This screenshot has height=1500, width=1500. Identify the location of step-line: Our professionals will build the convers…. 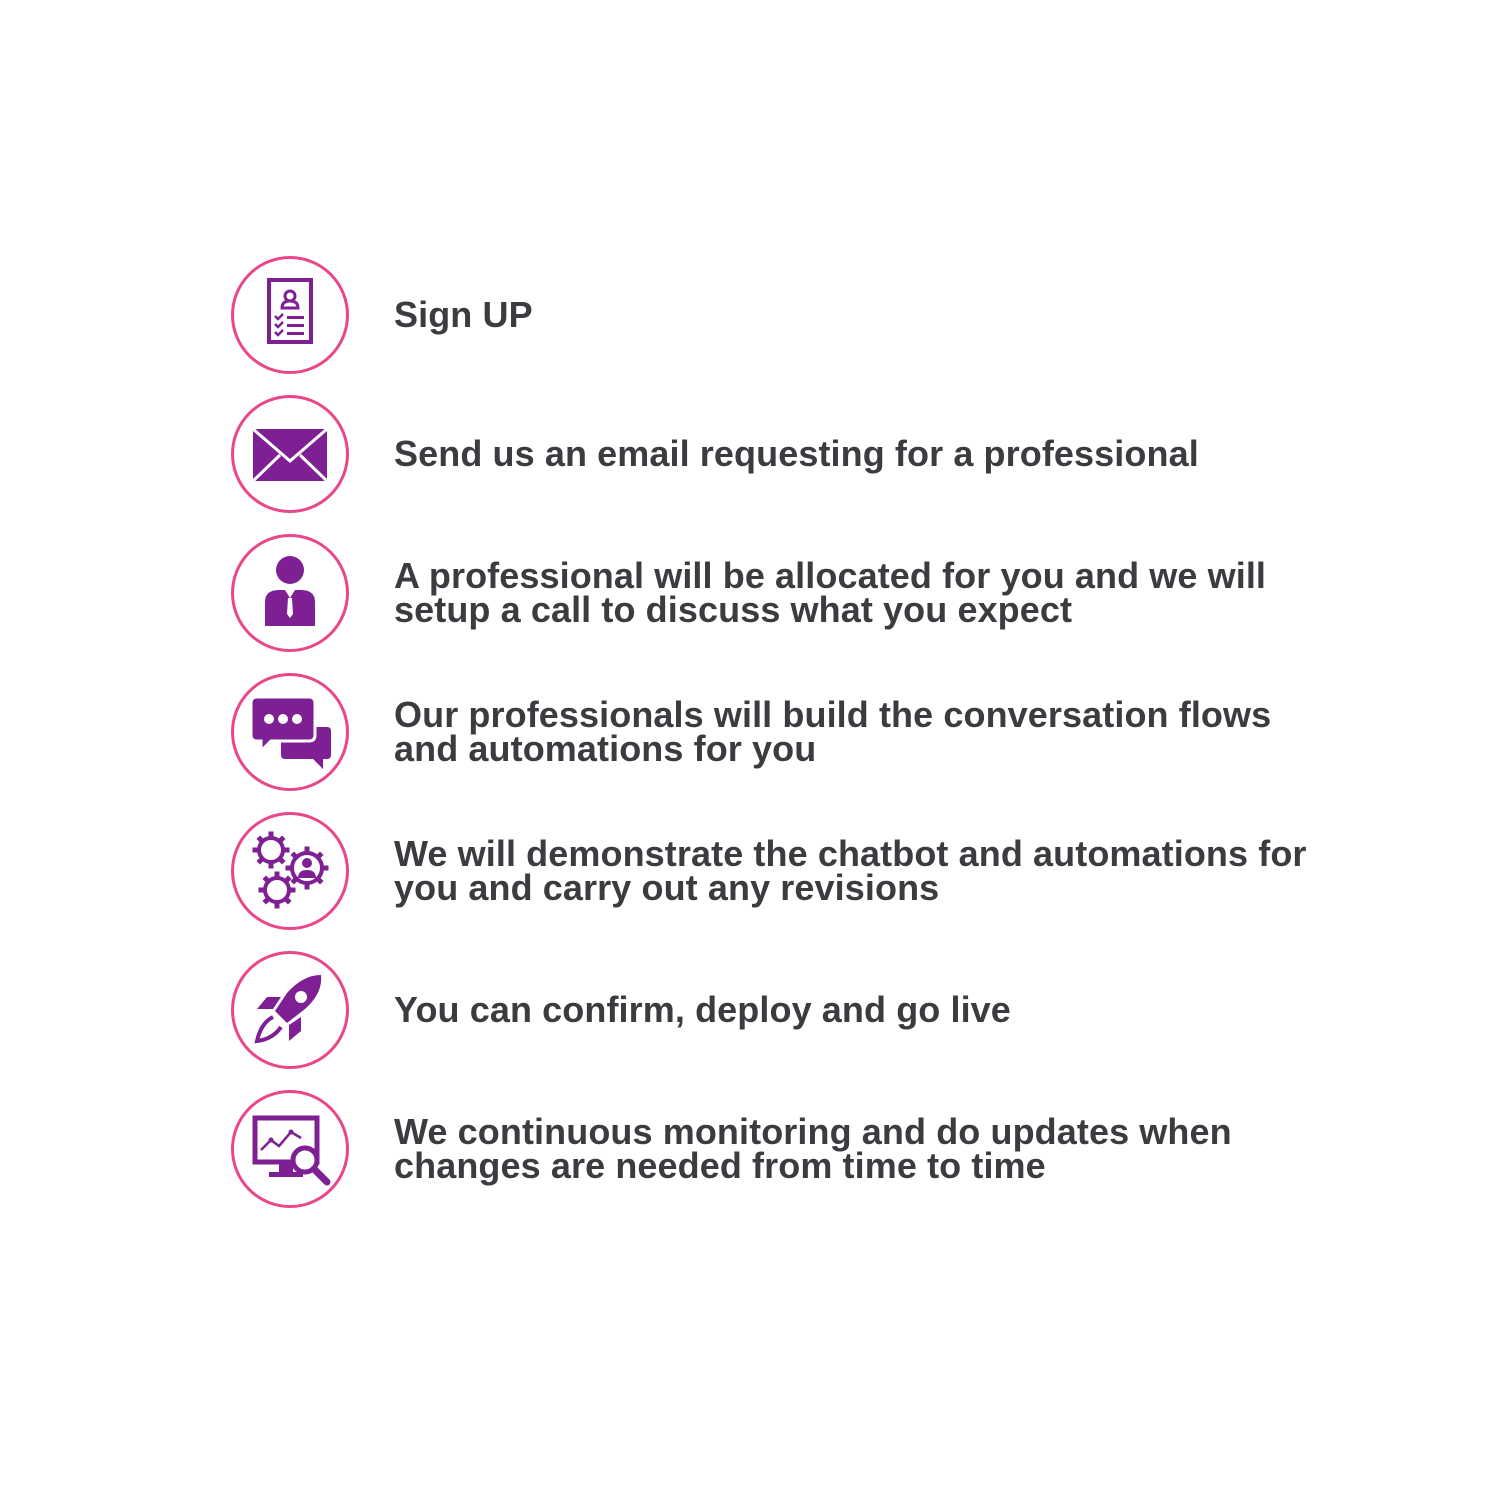
(833, 714).